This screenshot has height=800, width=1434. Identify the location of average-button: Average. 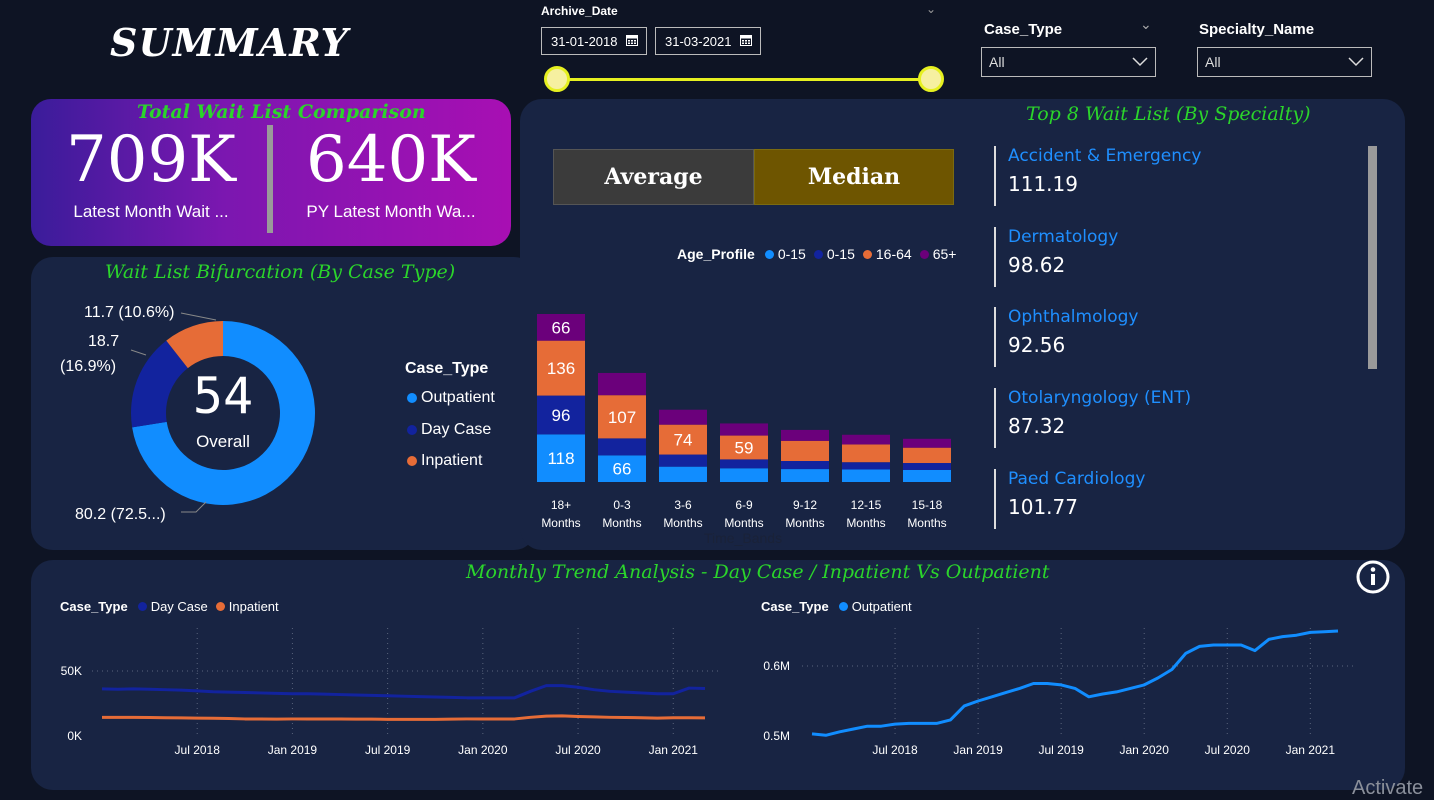
(653, 177).